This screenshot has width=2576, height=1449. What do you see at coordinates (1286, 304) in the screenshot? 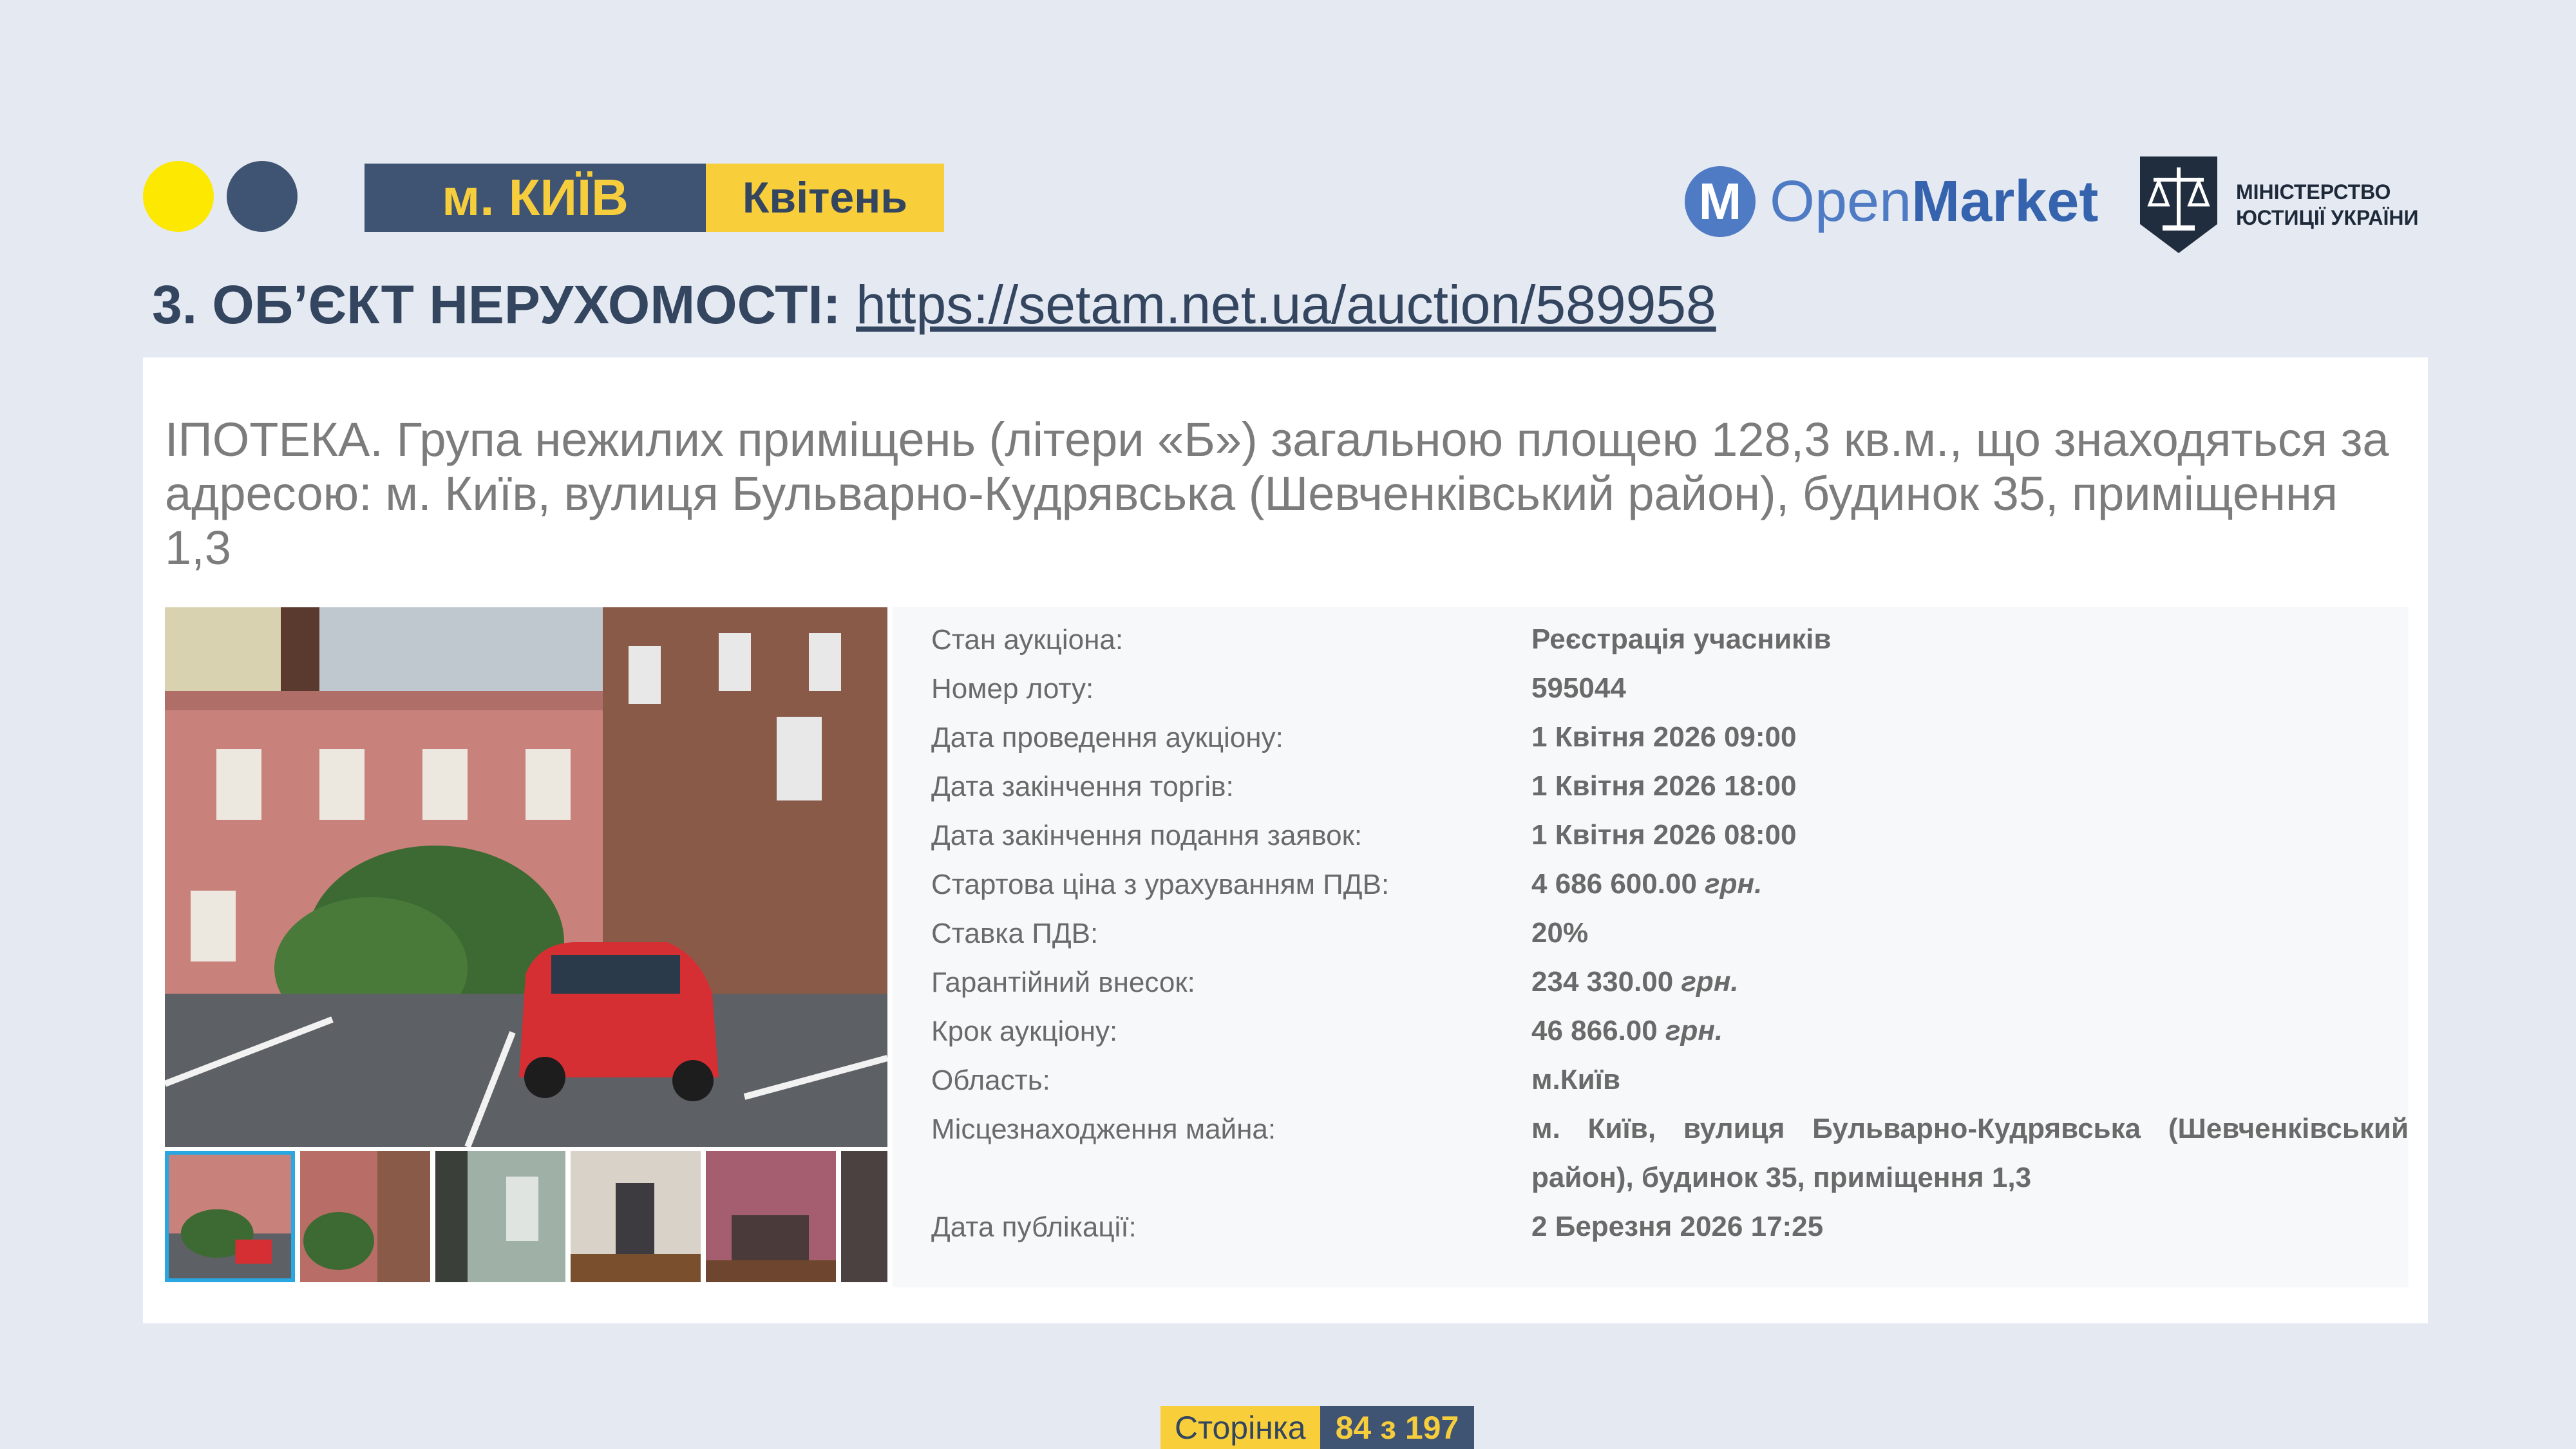
I see `auction-link: https://setam.net.ua/auction/589958` at bounding box center [1286, 304].